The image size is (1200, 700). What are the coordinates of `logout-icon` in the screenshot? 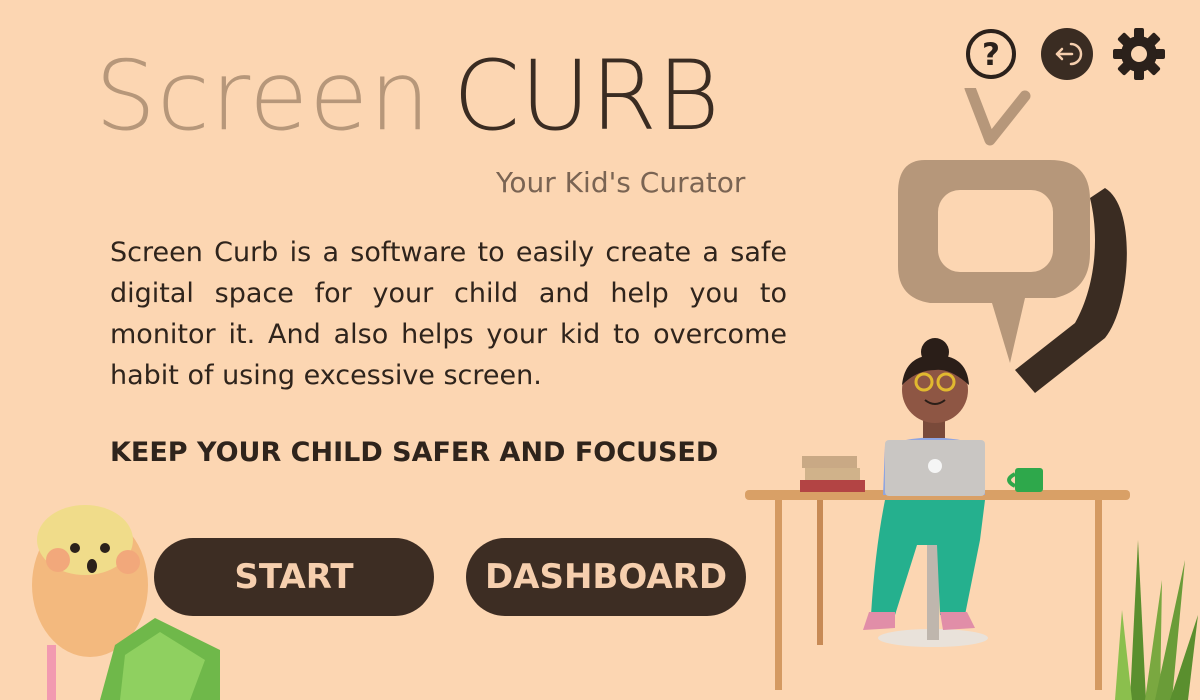 It's located at (1067, 54).